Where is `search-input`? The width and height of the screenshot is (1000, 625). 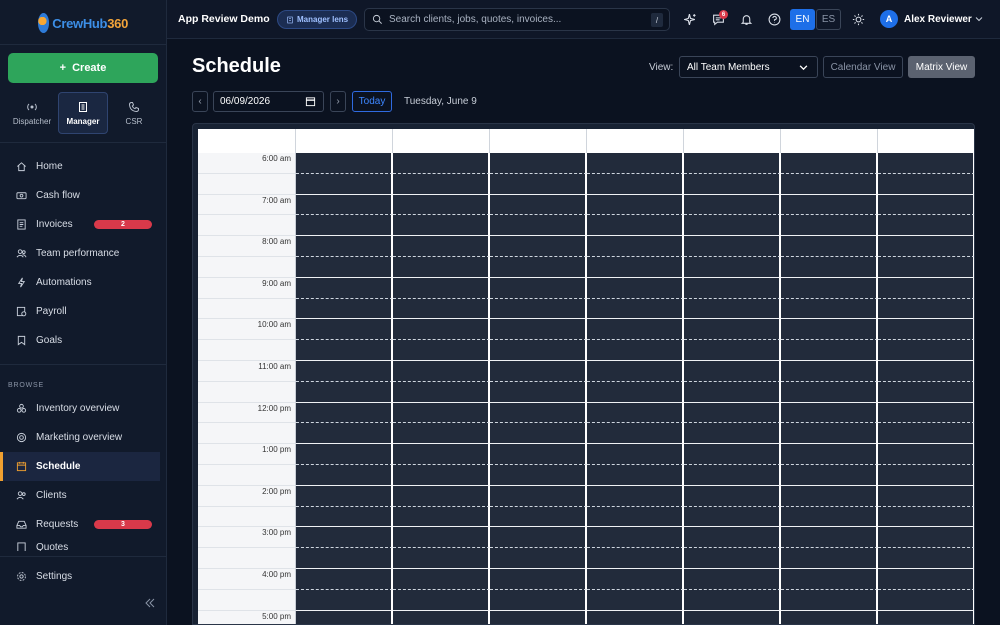
search-input is located at coordinates (514, 19).